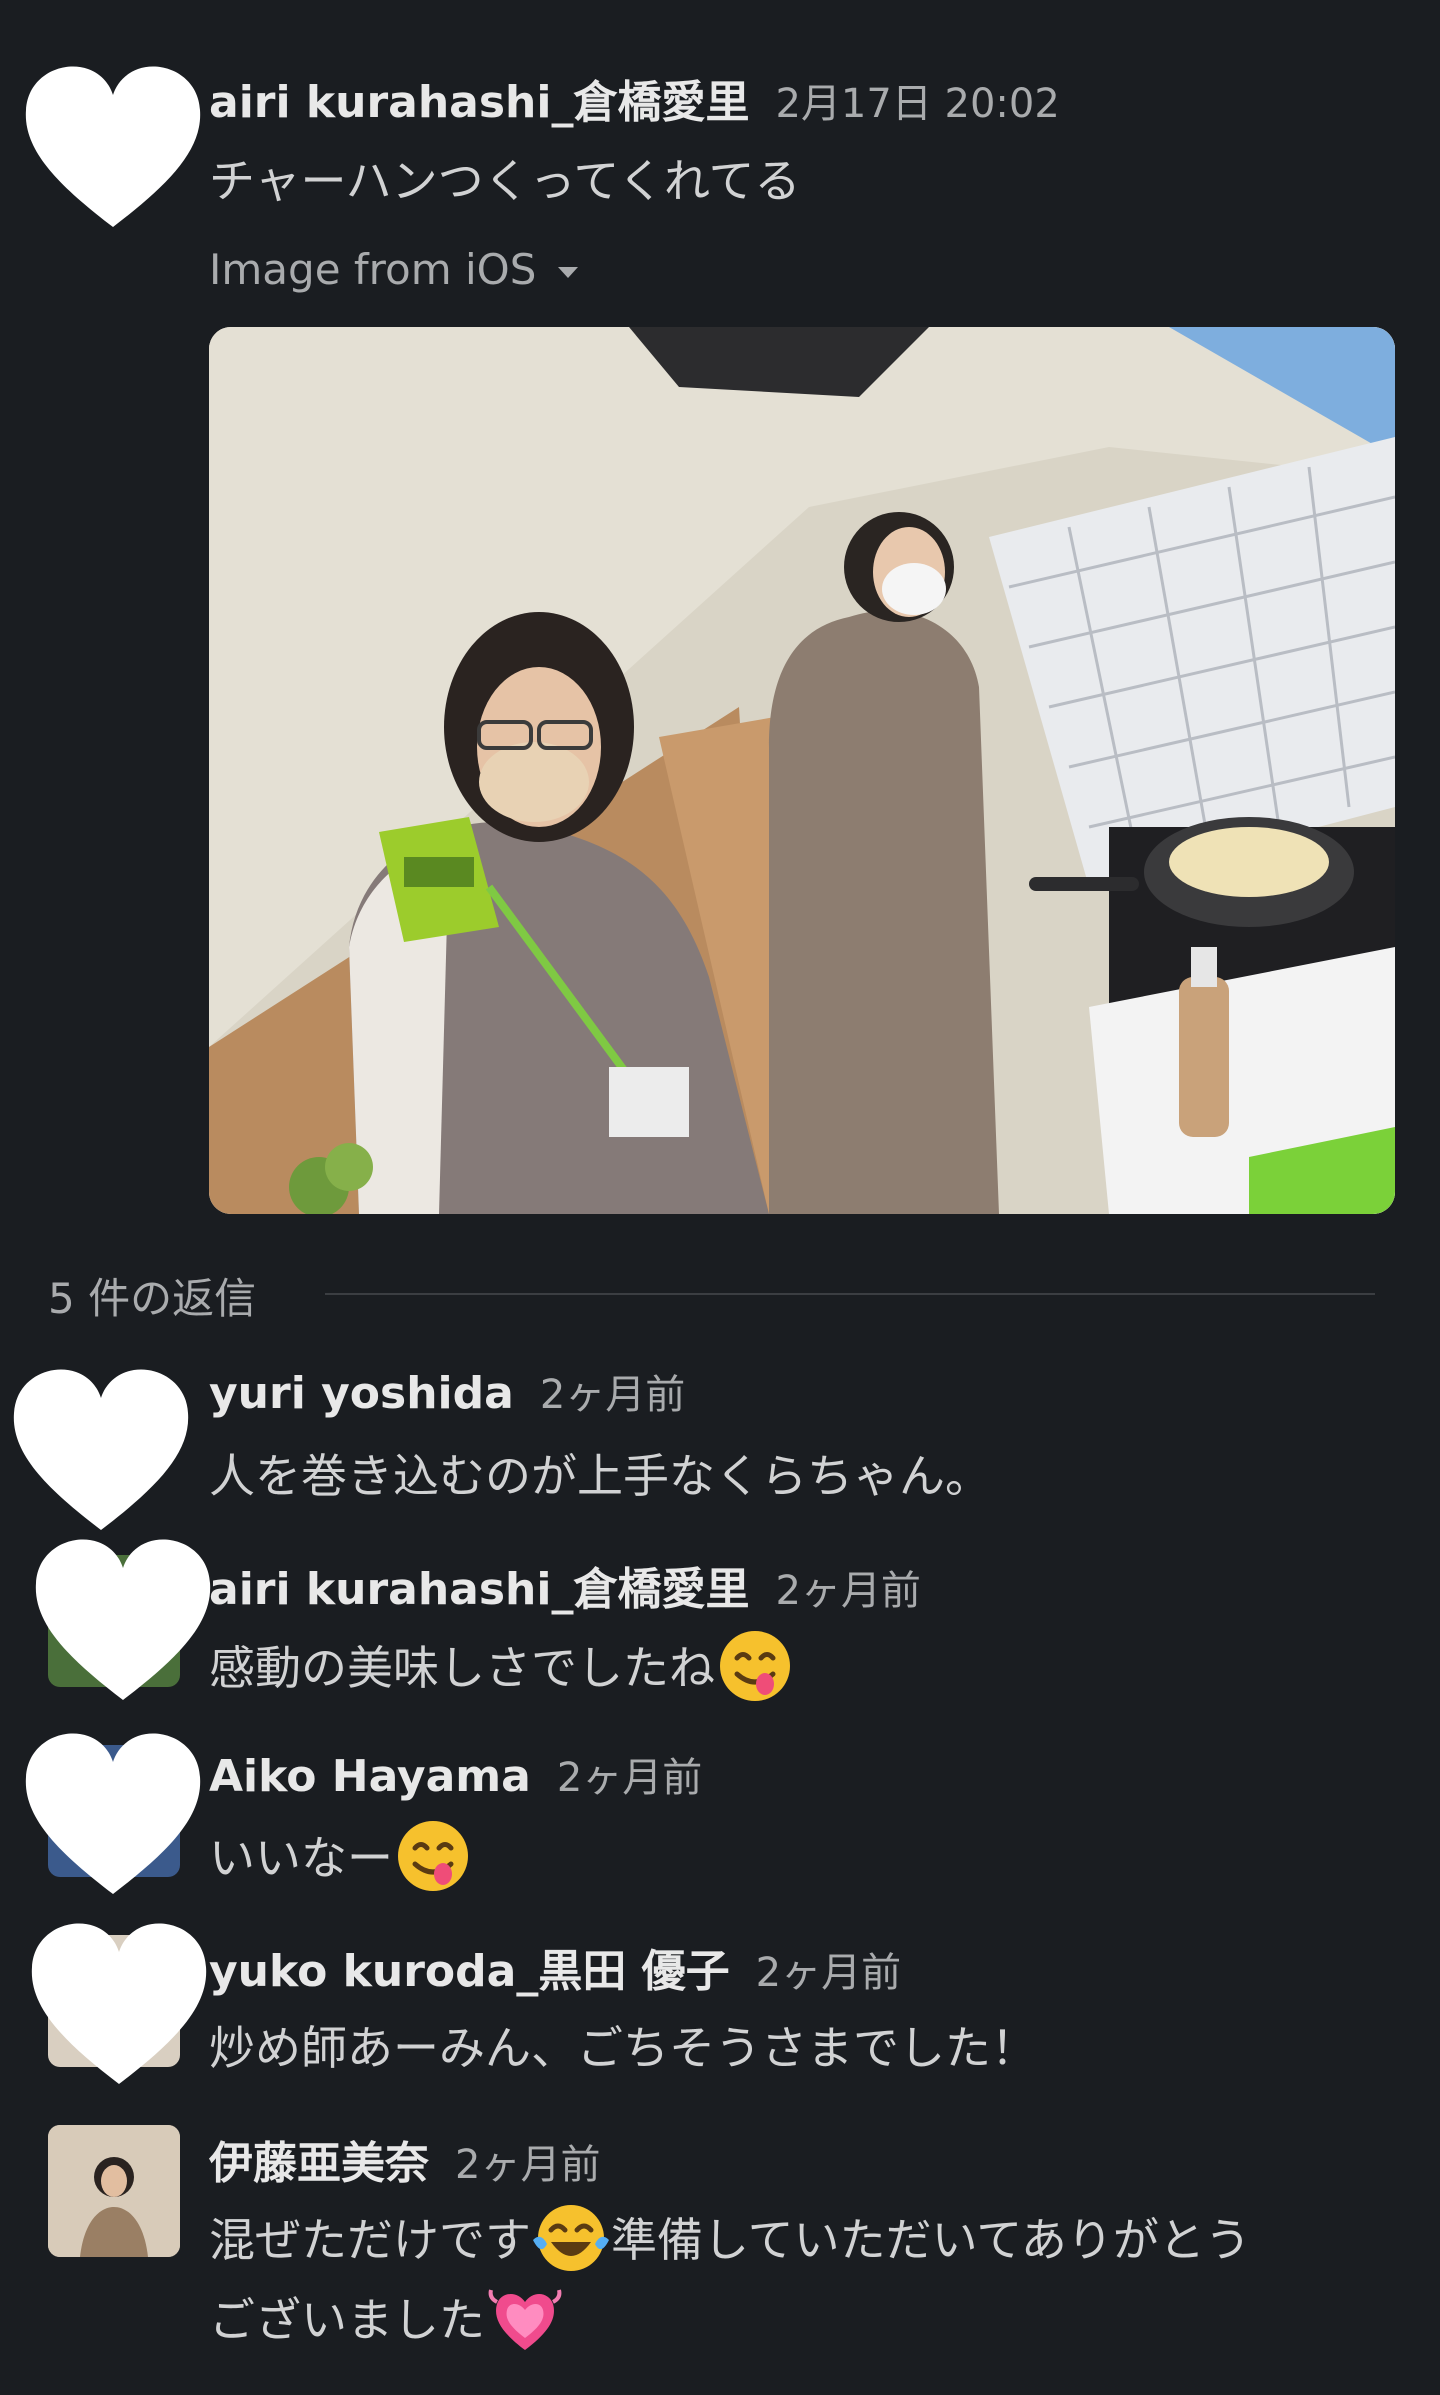  I want to click on reply-author: yuko kuroda_黒田 優子, so click(469, 1971).